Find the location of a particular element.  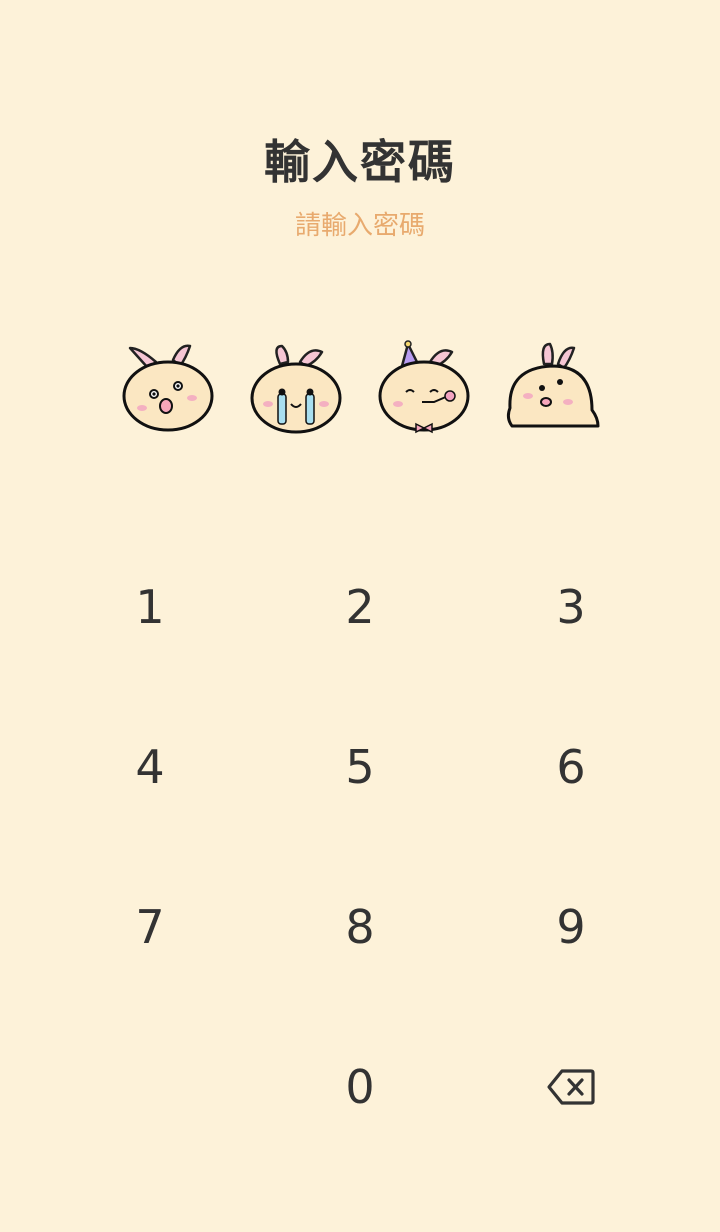

bunny-crying-icon is located at coordinates (296, 388).